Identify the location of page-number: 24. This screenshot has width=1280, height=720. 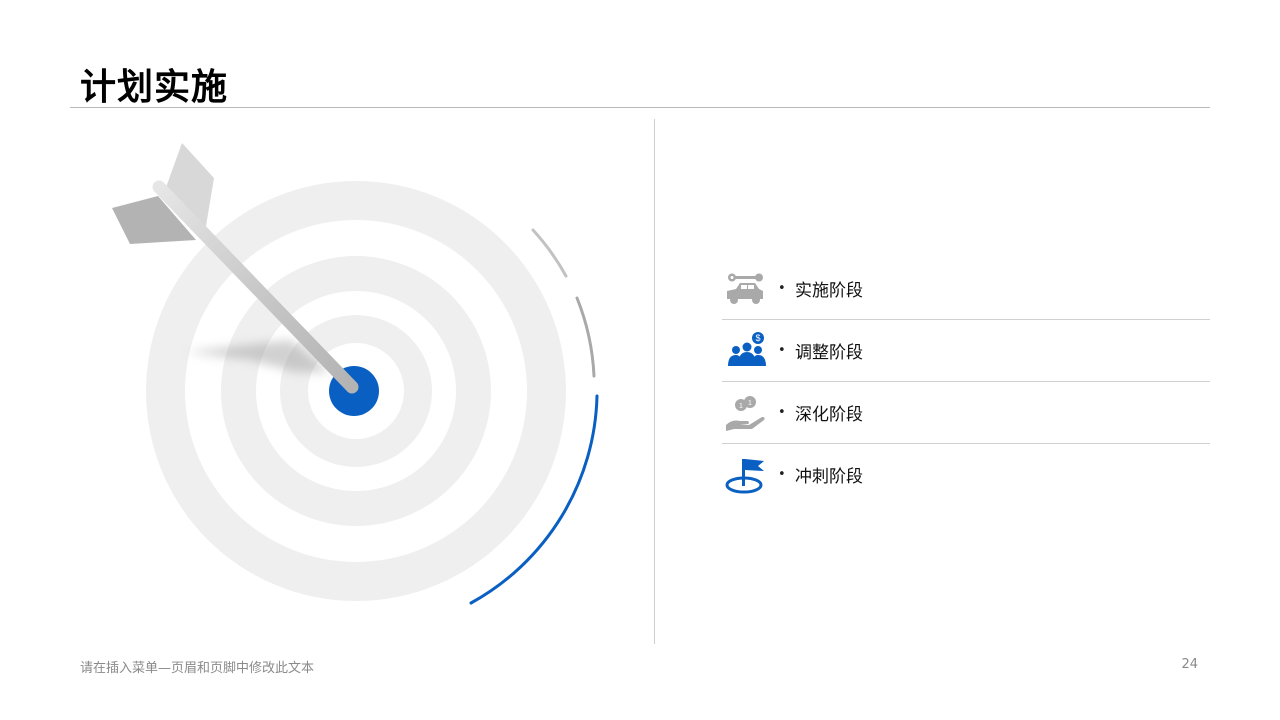
(1189, 664).